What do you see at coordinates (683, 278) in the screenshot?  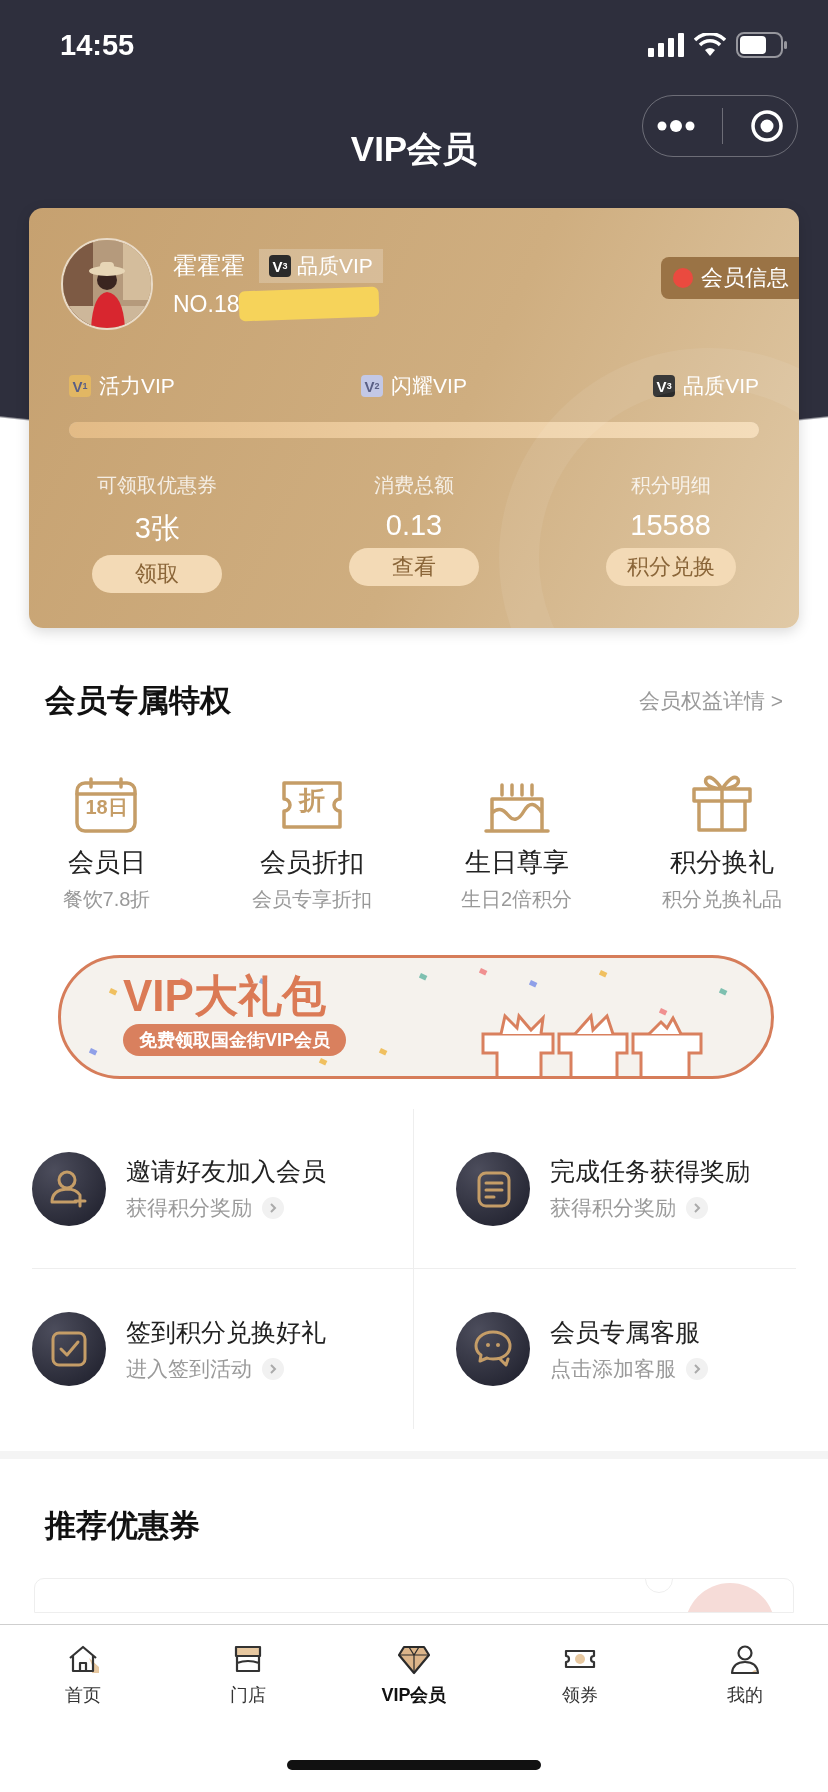 I see `status-dot` at bounding box center [683, 278].